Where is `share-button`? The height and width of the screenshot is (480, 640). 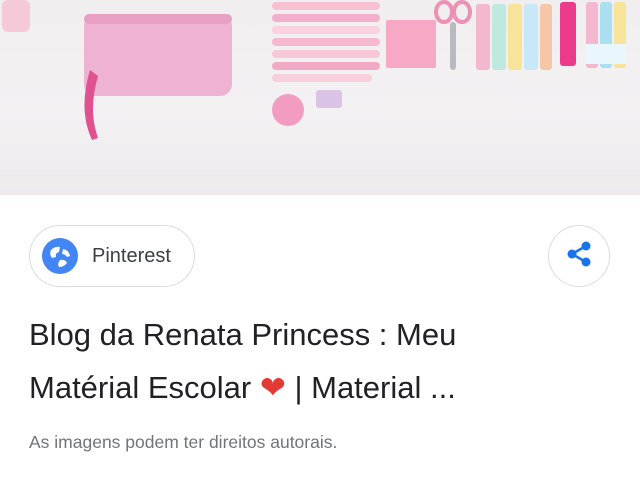
share-button is located at coordinates (579, 256).